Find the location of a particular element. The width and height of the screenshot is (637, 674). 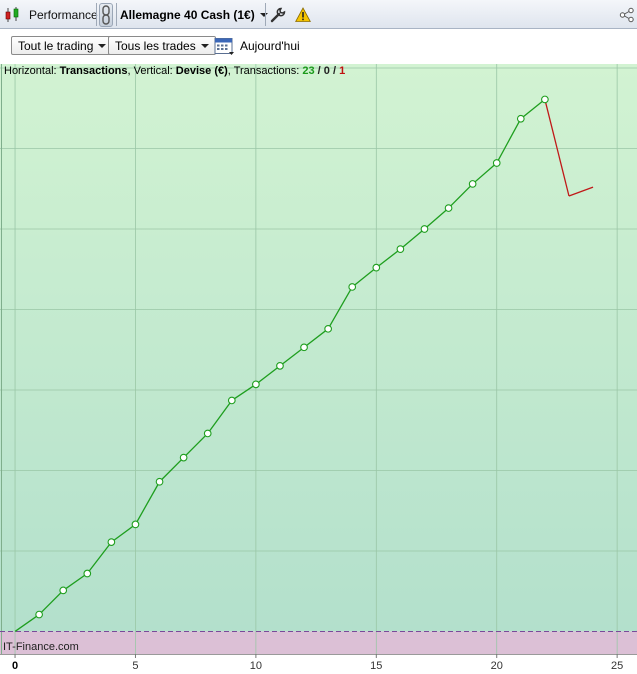

link-toggle is located at coordinates (106, 14).